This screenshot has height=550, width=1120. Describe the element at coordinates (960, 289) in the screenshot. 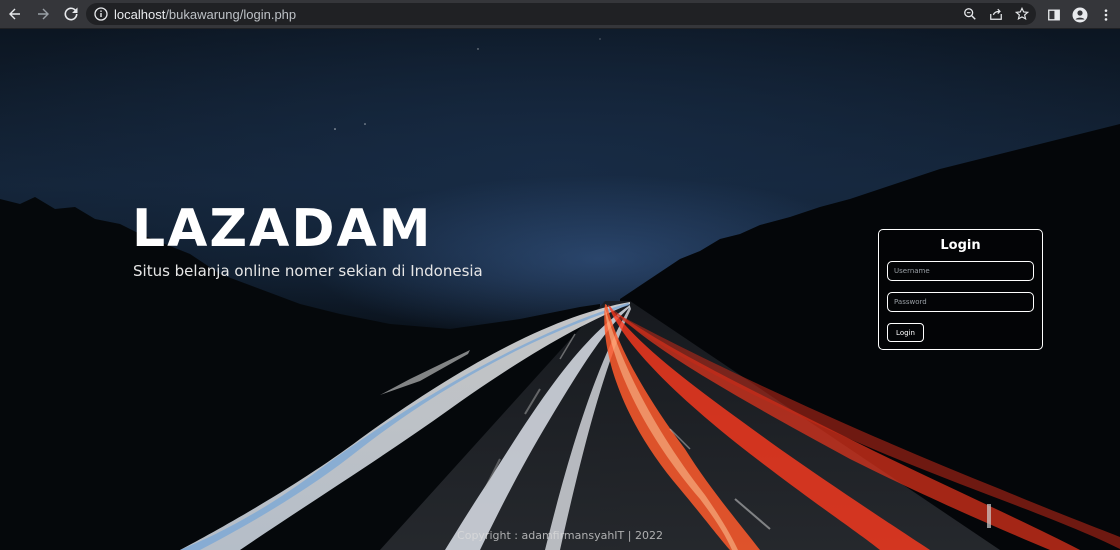

I see `login-form: Login Login` at that location.